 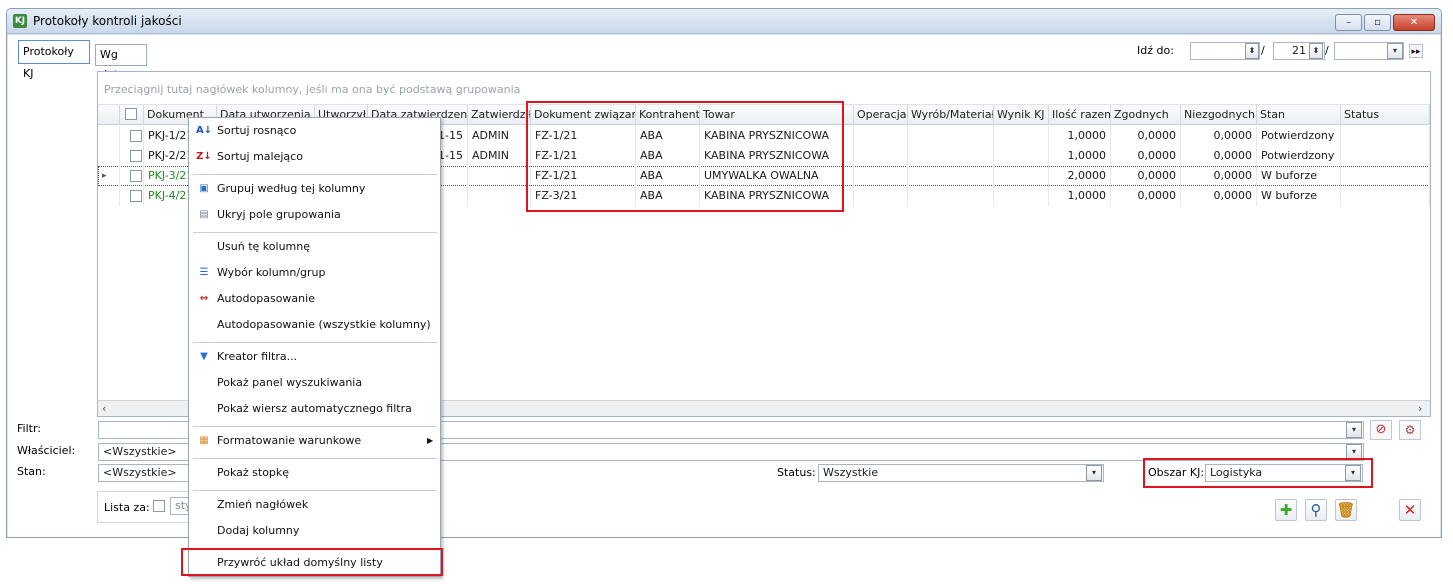 I want to click on add-icon: ✚, so click(x=1286, y=510).